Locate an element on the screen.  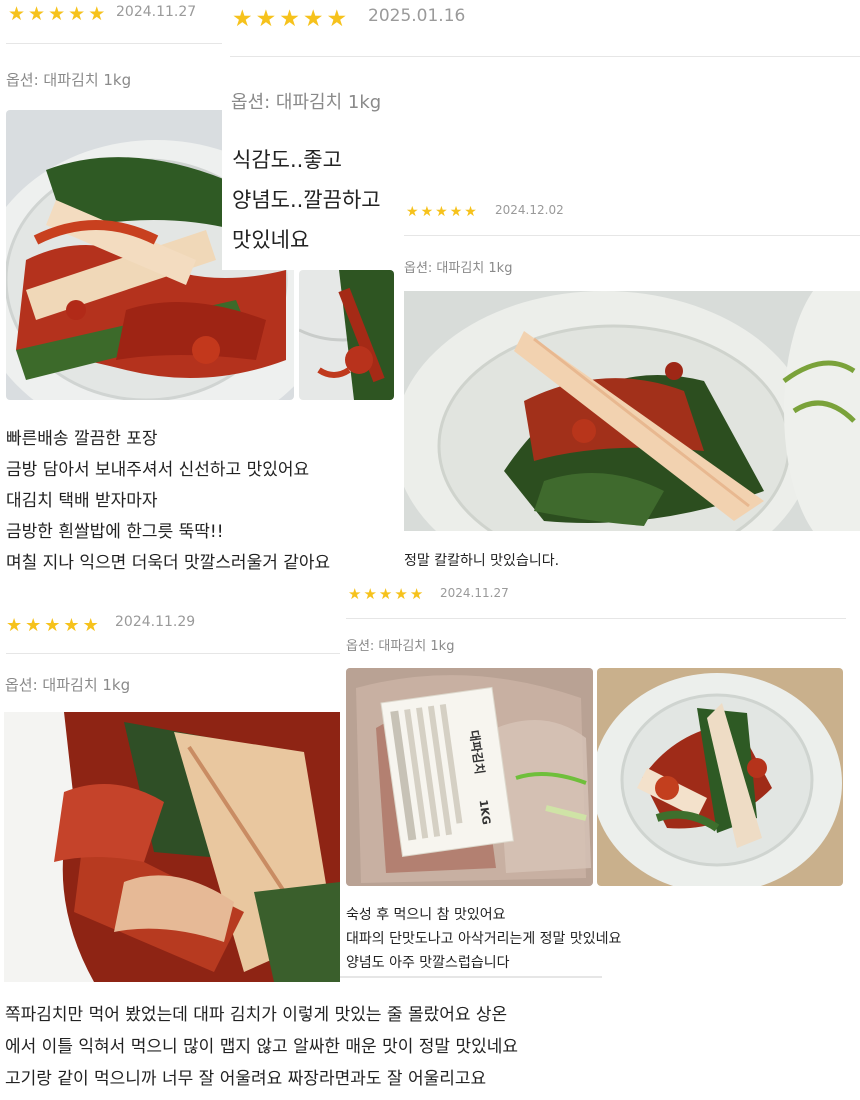
review-text-line: 금방한 흰쌀밥에 한그릇 뚝딱!! is located at coordinates (115, 532).